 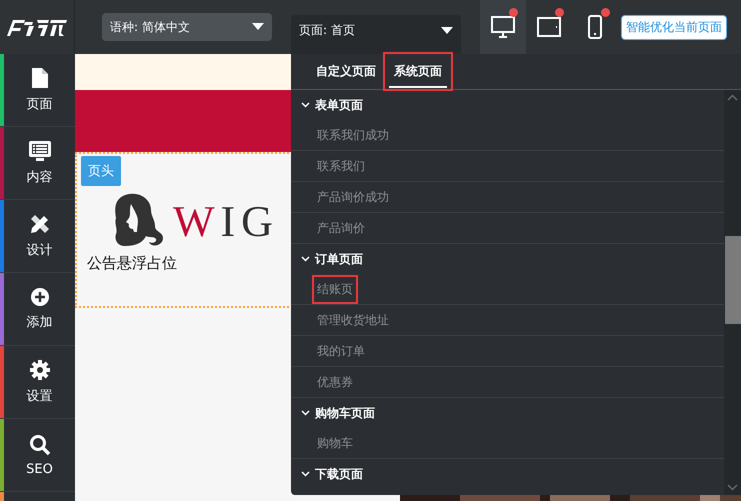 What do you see at coordinates (39, 469) in the screenshot?
I see `sidebar-label: SEO` at bounding box center [39, 469].